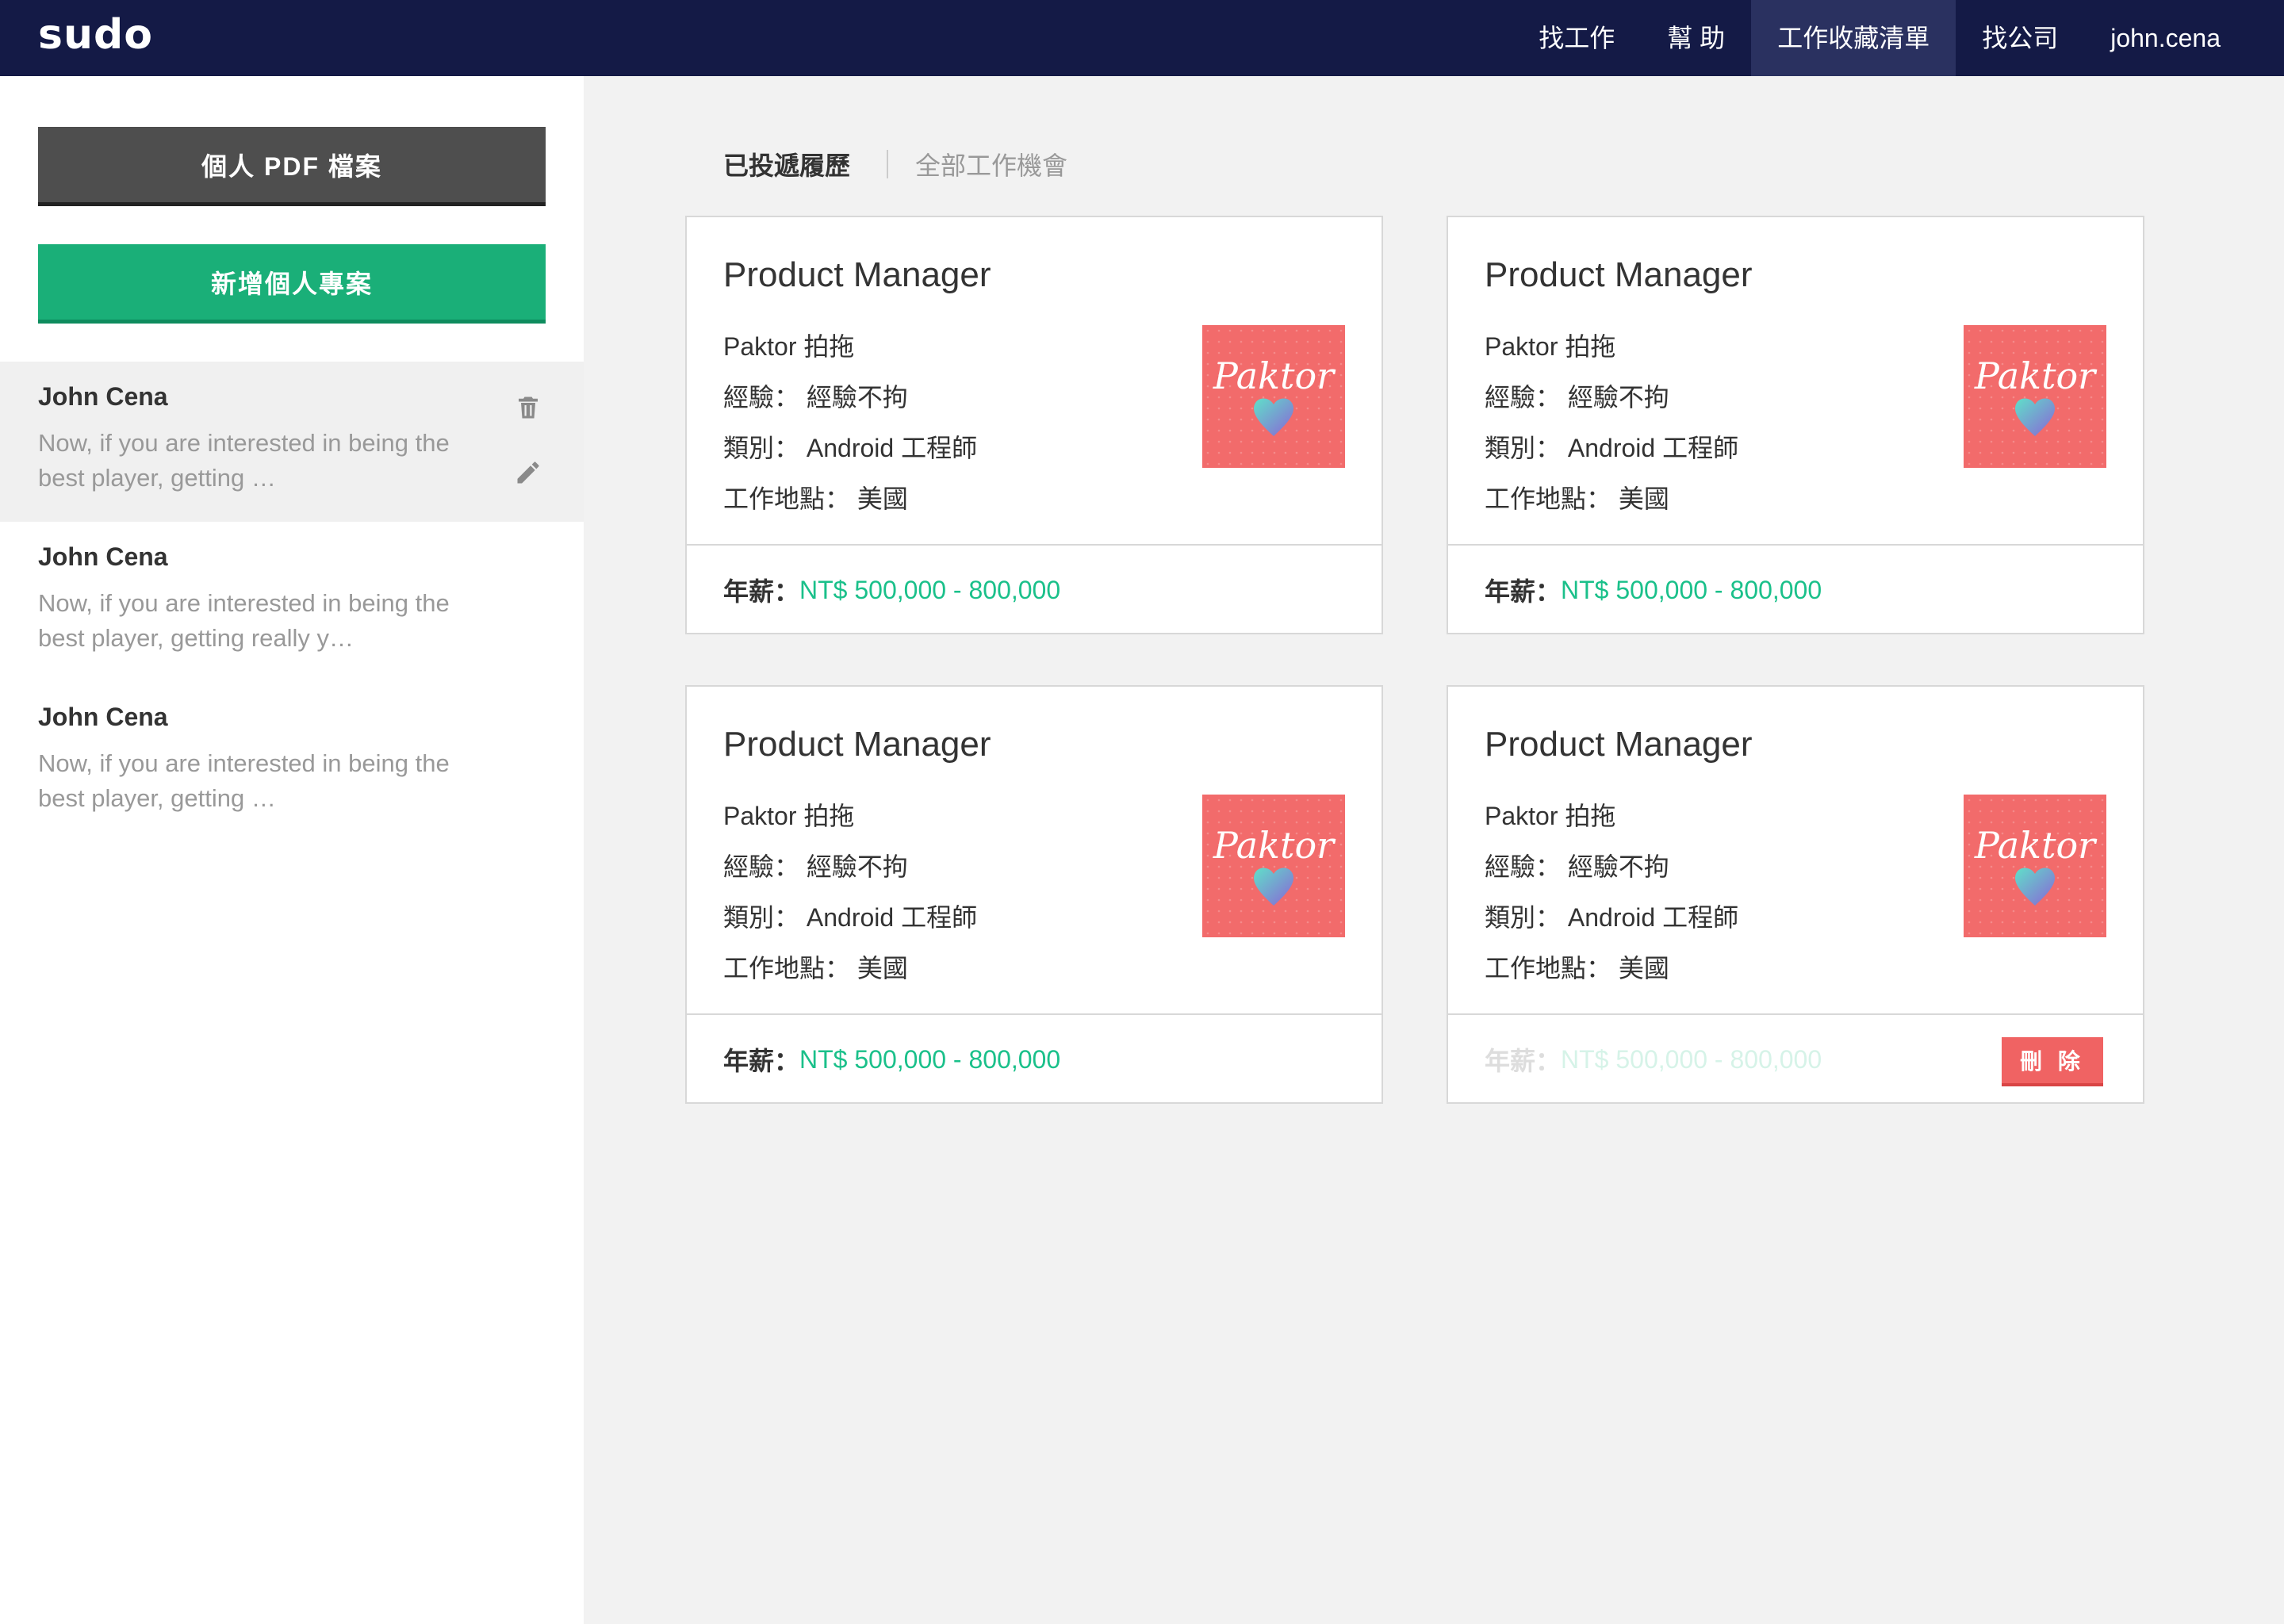 The width and height of the screenshot is (2284, 1624). I want to click on pencil-icon, so click(528, 472).